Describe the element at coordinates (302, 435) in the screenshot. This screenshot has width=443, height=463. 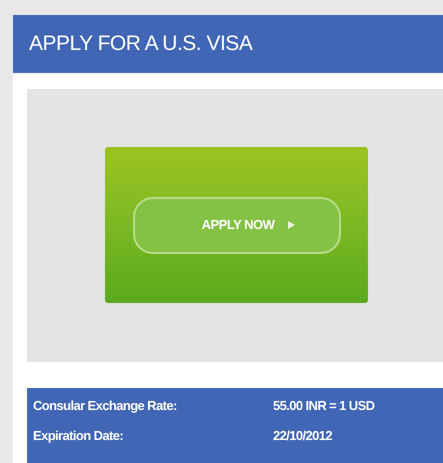
I see `info-value: 22/10/2012` at that location.